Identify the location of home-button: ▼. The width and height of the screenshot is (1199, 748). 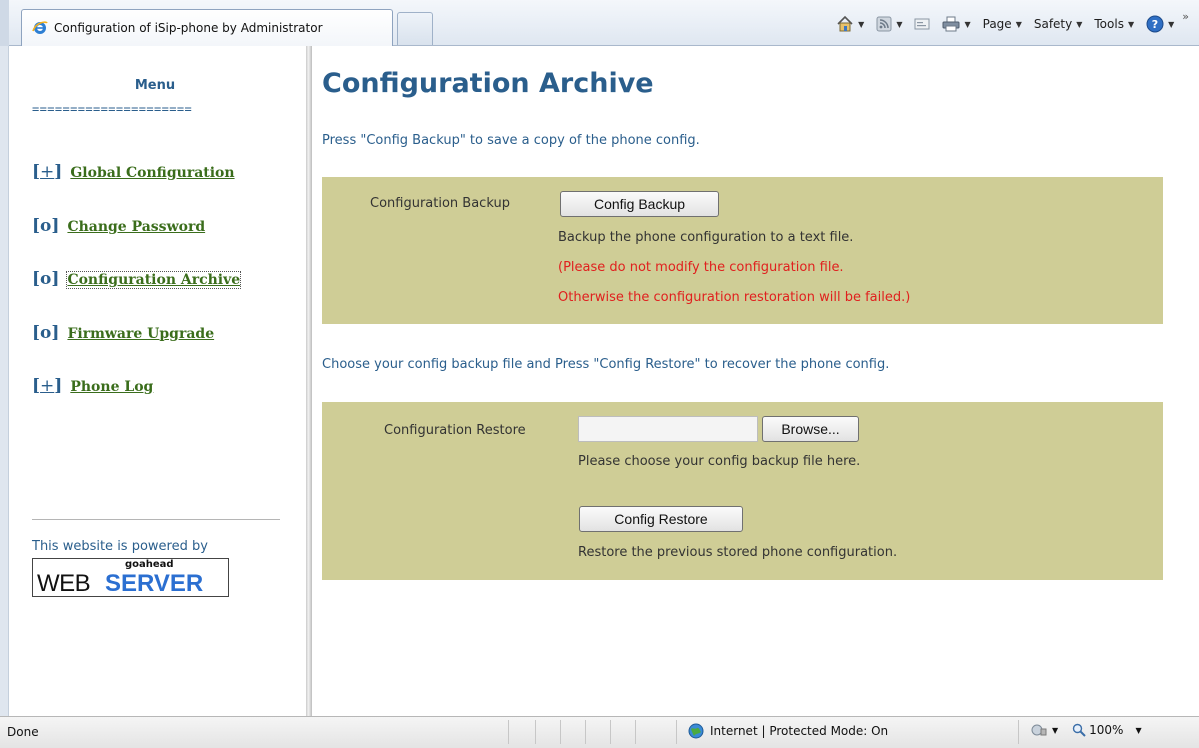
(850, 24).